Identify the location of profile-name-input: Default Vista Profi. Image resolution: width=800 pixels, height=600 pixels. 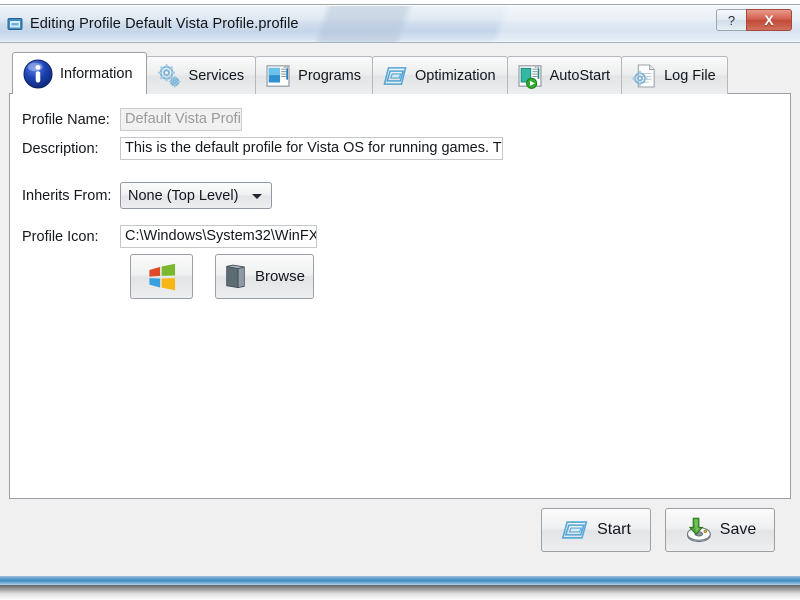
(181, 119).